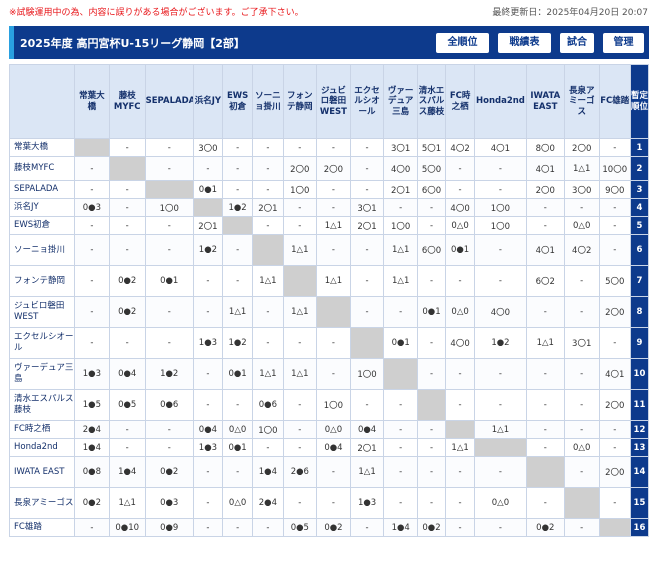  I want to click on result-cell: 4〇2, so click(581, 250).